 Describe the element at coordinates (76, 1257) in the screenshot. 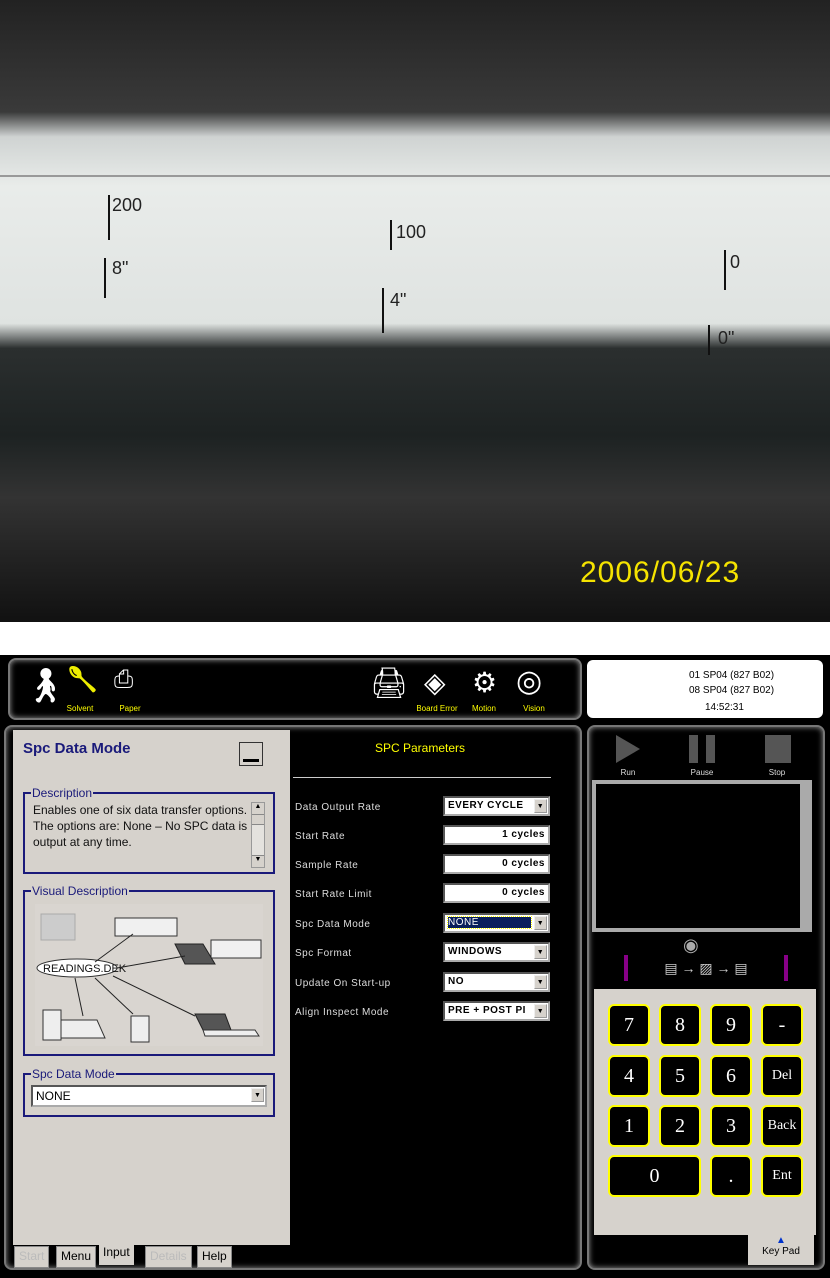

I see `tab-menu: Menu` at that location.